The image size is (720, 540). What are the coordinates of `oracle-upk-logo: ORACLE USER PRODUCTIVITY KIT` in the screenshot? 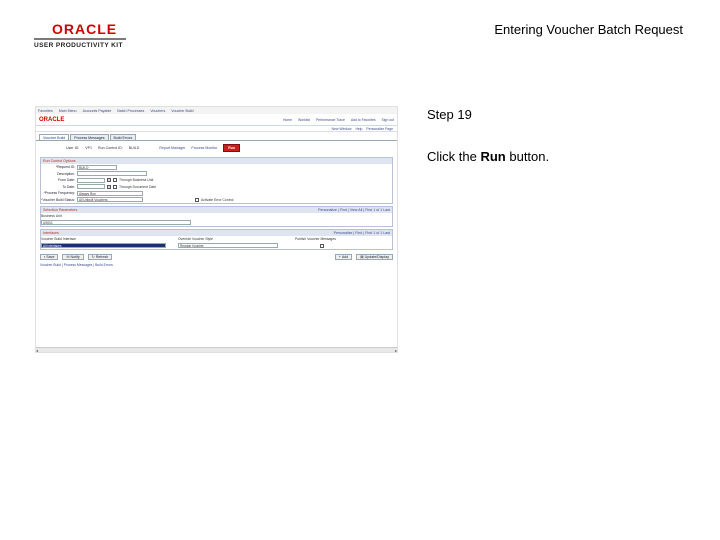 It's located at (80, 35).